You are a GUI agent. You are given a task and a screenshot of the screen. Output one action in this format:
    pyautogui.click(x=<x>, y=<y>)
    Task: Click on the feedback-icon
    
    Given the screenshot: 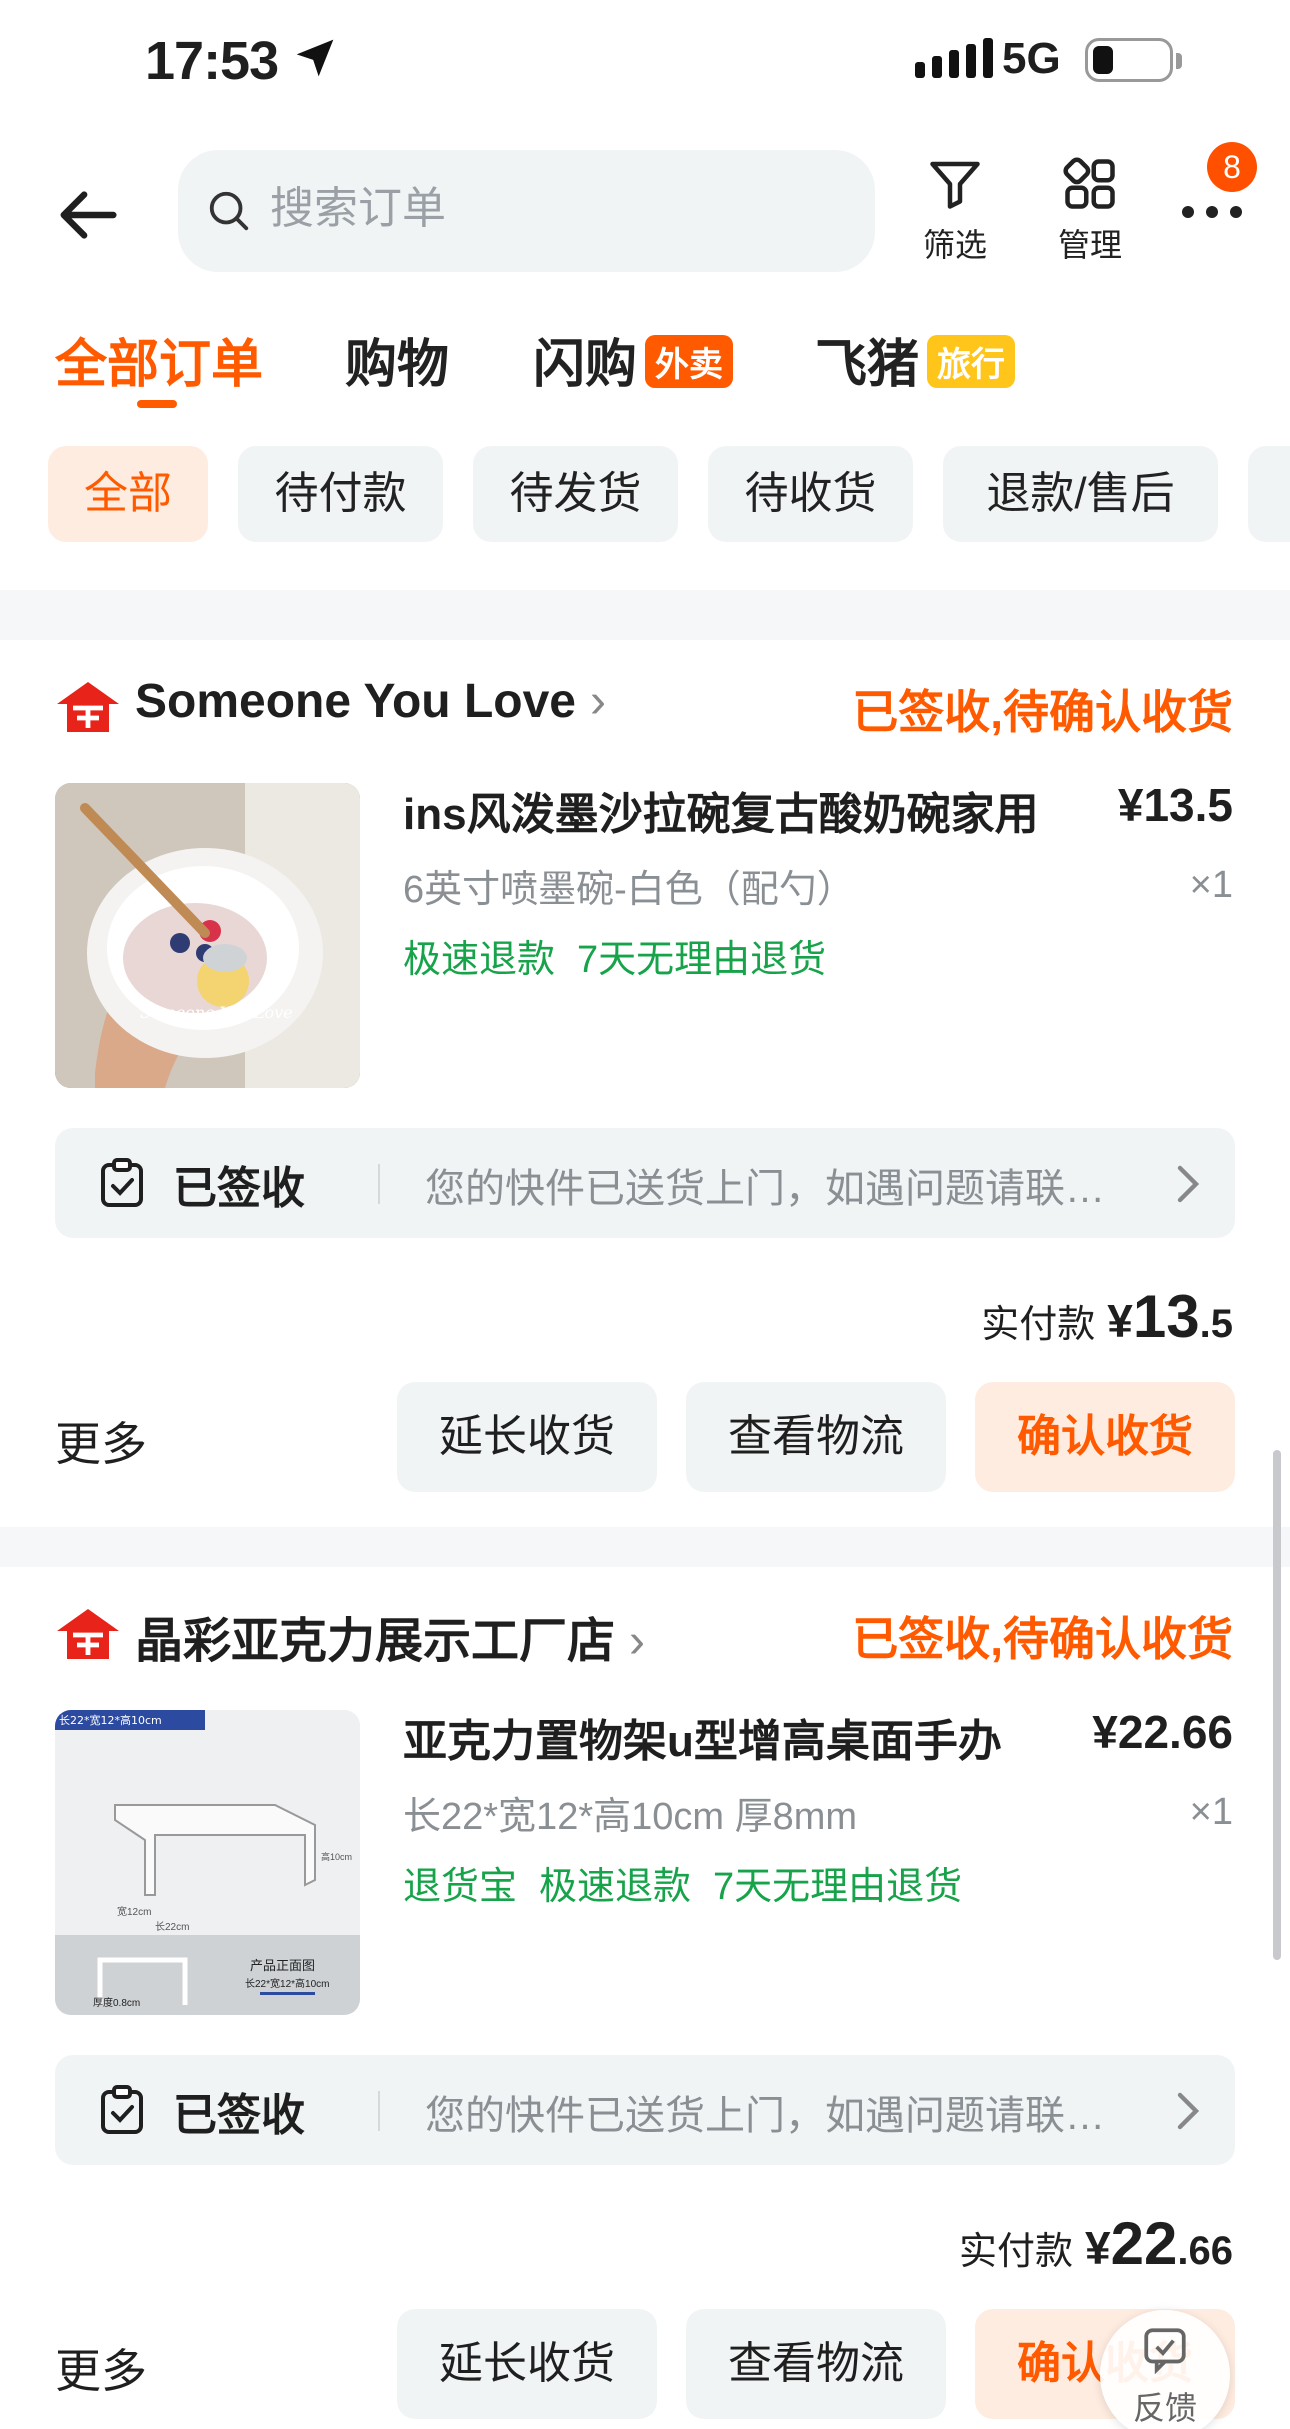 What is the action you would take?
    pyautogui.click(x=1165, y=2351)
    